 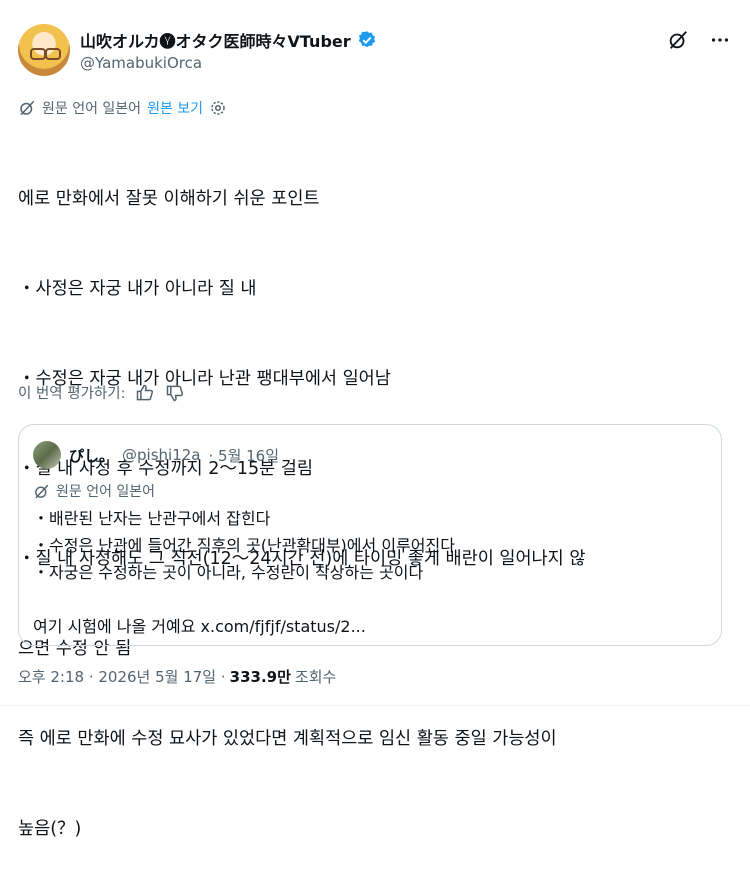 I want to click on author-handle: @YamabukiOrca, so click(x=141, y=63).